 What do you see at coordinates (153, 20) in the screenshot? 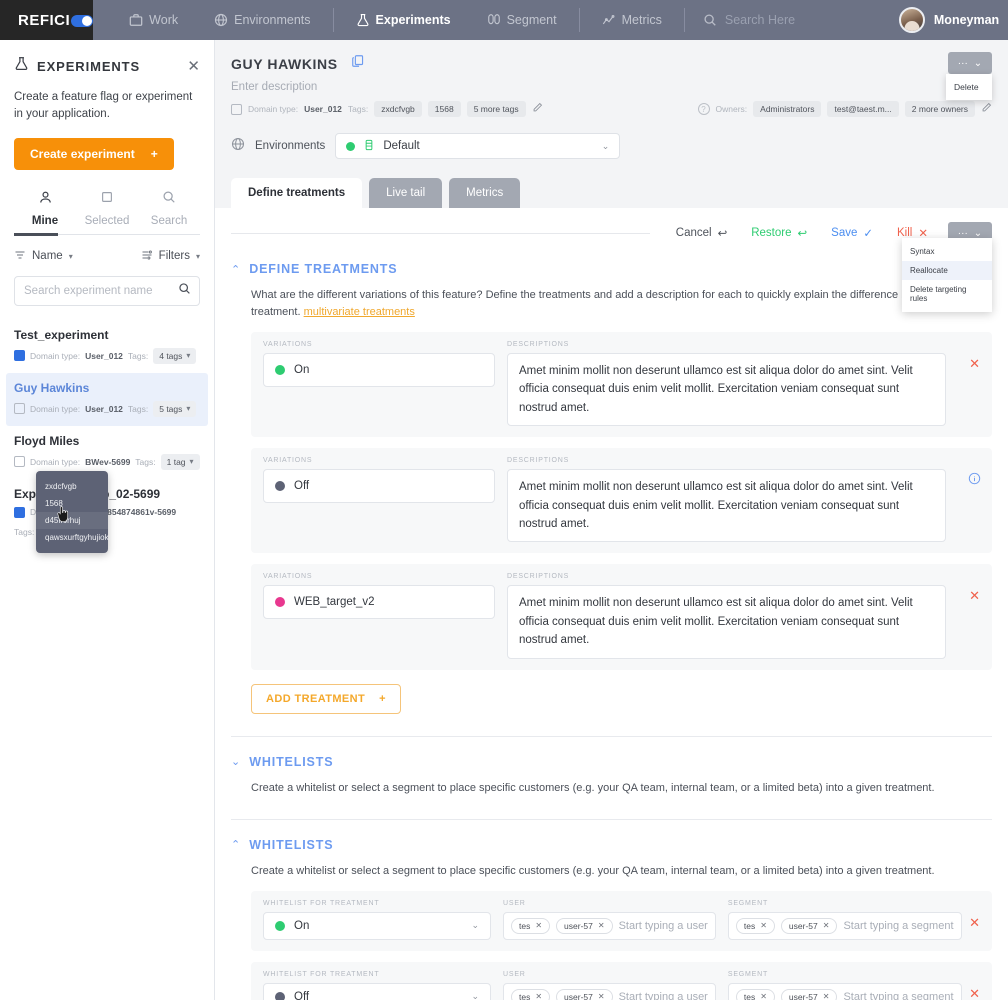
I see `nav-item-work: Work` at bounding box center [153, 20].